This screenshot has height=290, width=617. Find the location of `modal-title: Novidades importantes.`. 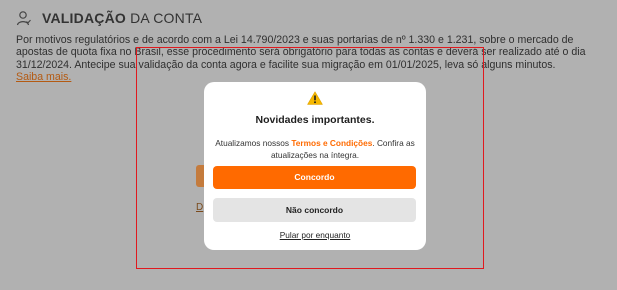

modal-title: Novidades importantes. is located at coordinates (315, 120).